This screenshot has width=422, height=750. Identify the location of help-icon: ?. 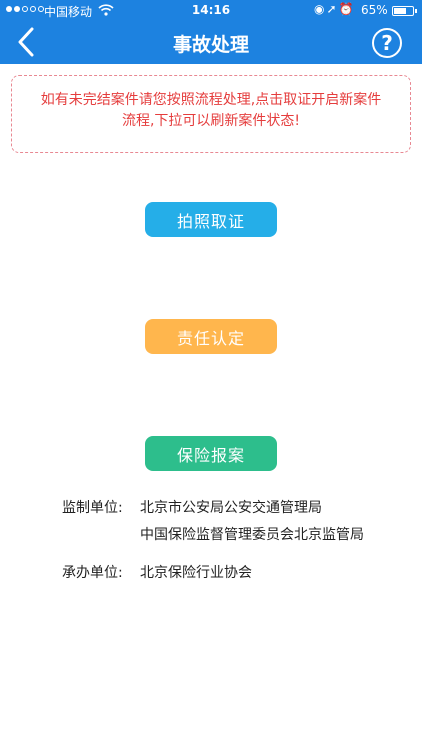
(387, 43).